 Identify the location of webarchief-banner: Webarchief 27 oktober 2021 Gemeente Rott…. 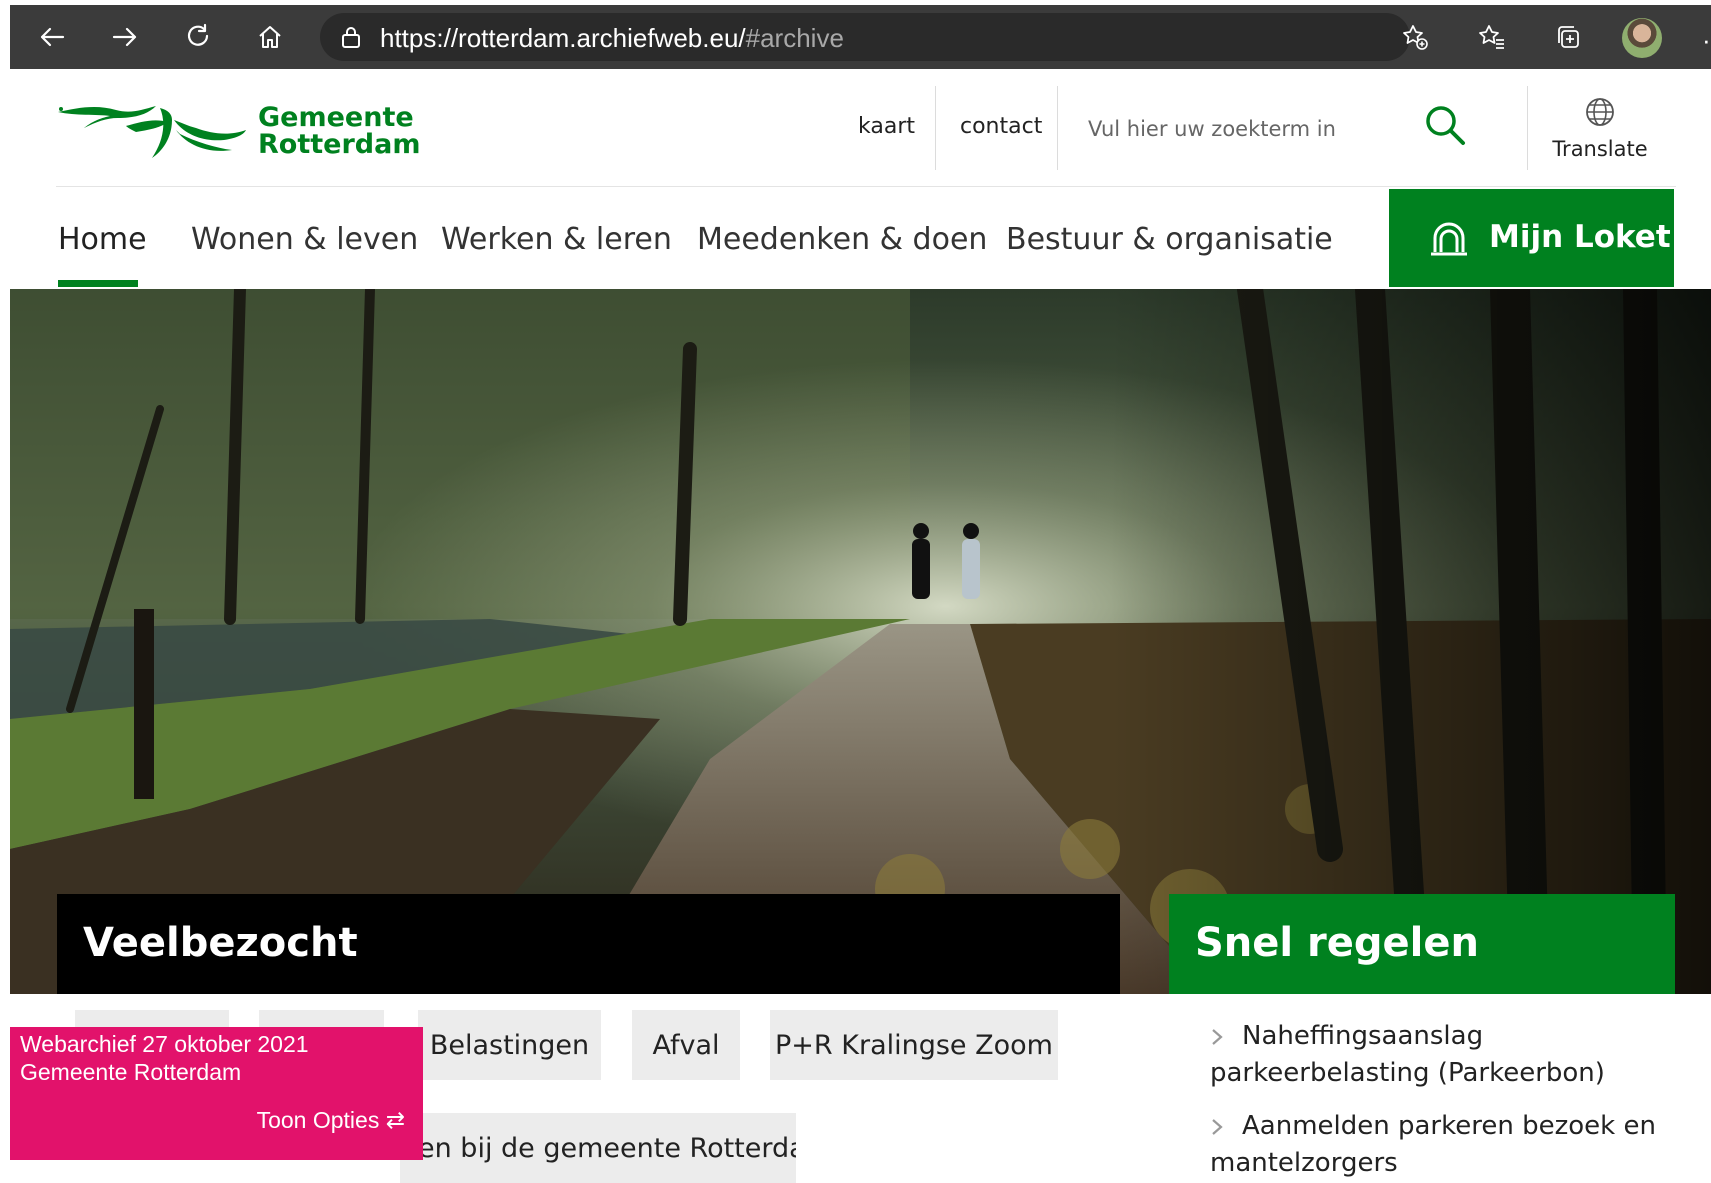
(216, 1093).